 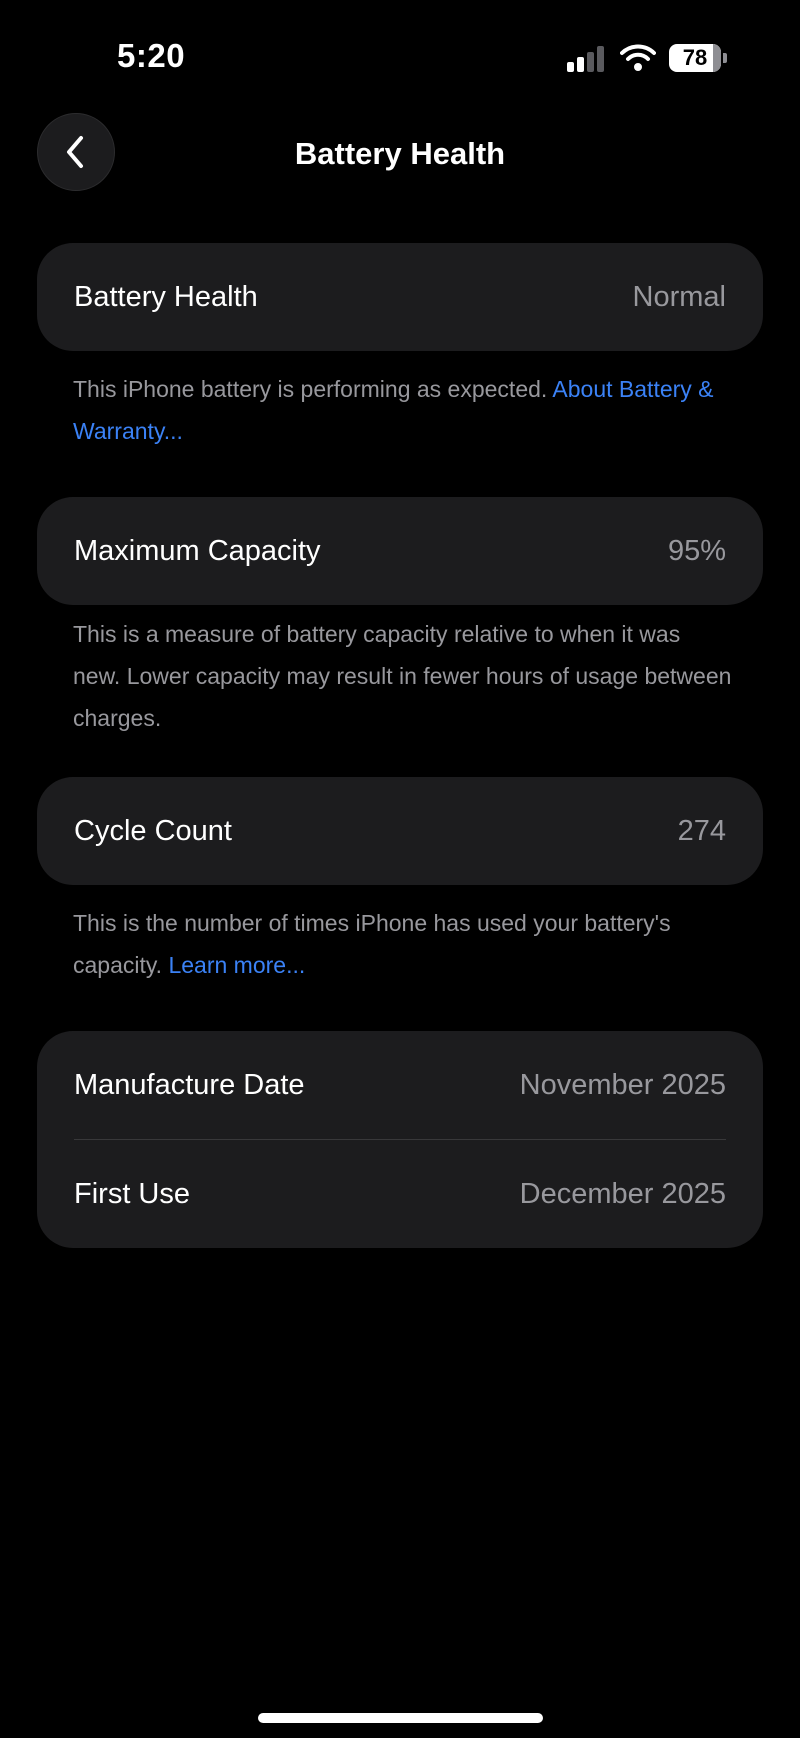 I want to click on cycle-count-row: Cycle Count 274, so click(x=400, y=831).